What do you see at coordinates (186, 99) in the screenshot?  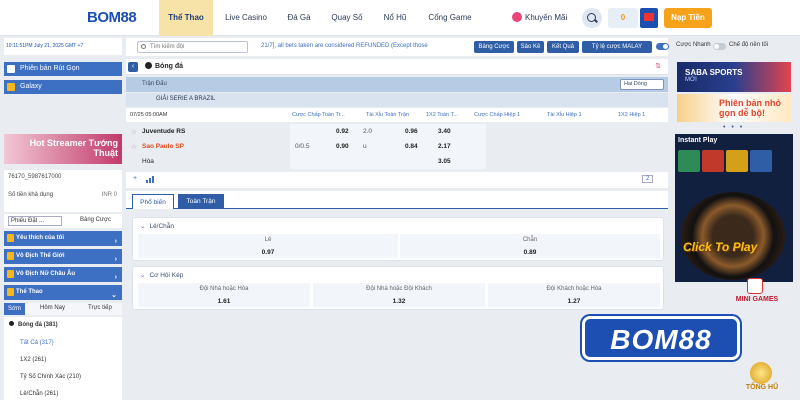 I see `league-name: GIẢI SERIE A BRAZIL` at bounding box center [186, 99].